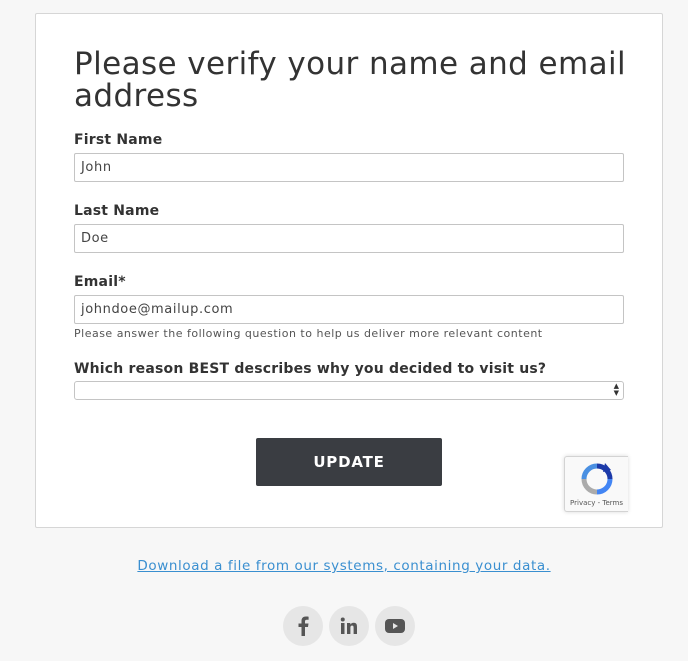 Image resolution: width=688 pixels, height=661 pixels. Describe the element at coordinates (118, 140) in the screenshot. I see `first-name-label: First Name` at that location.